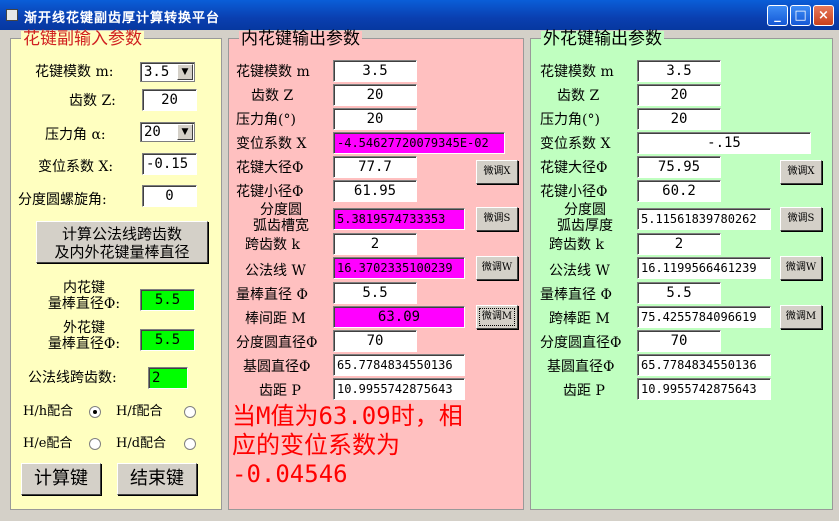 This screenshot has width=839, height=521. Describe the element at coordinates (679, 71) in the screenshot. I see `outer-module-output: 3.5` at that location.